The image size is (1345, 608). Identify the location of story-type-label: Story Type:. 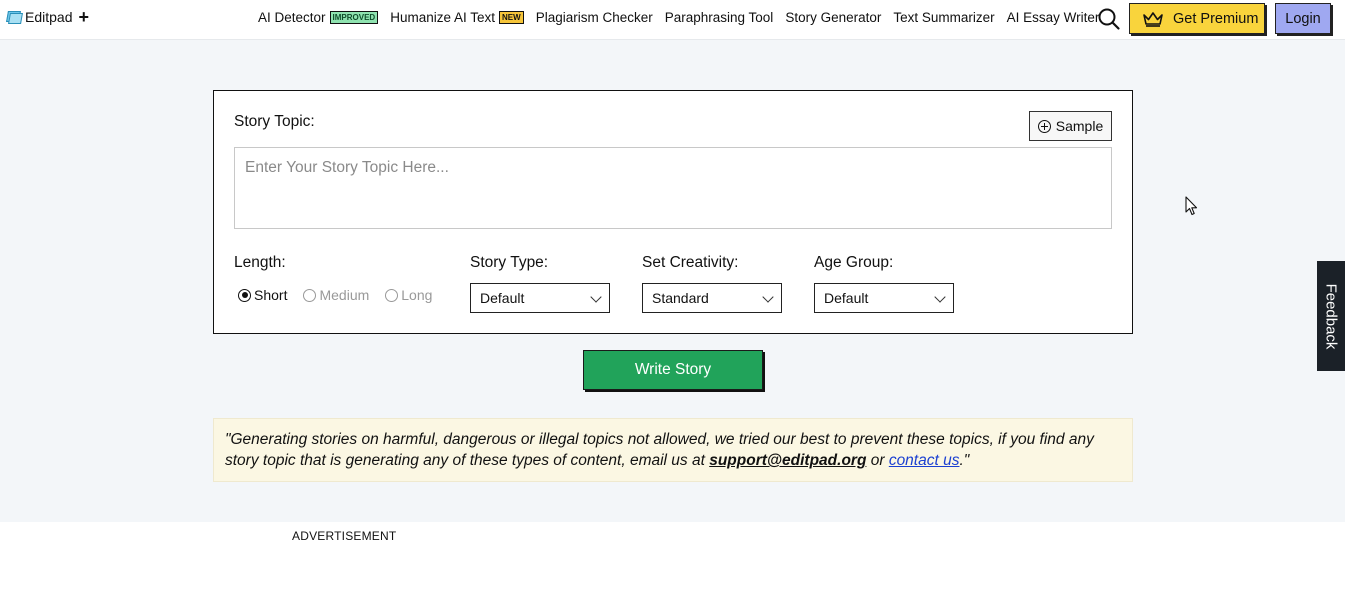
(509, 262).